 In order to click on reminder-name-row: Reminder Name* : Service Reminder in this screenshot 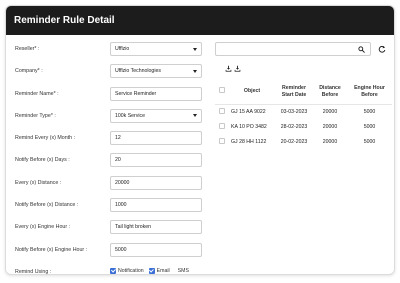, I will do `click(111, 97)`.